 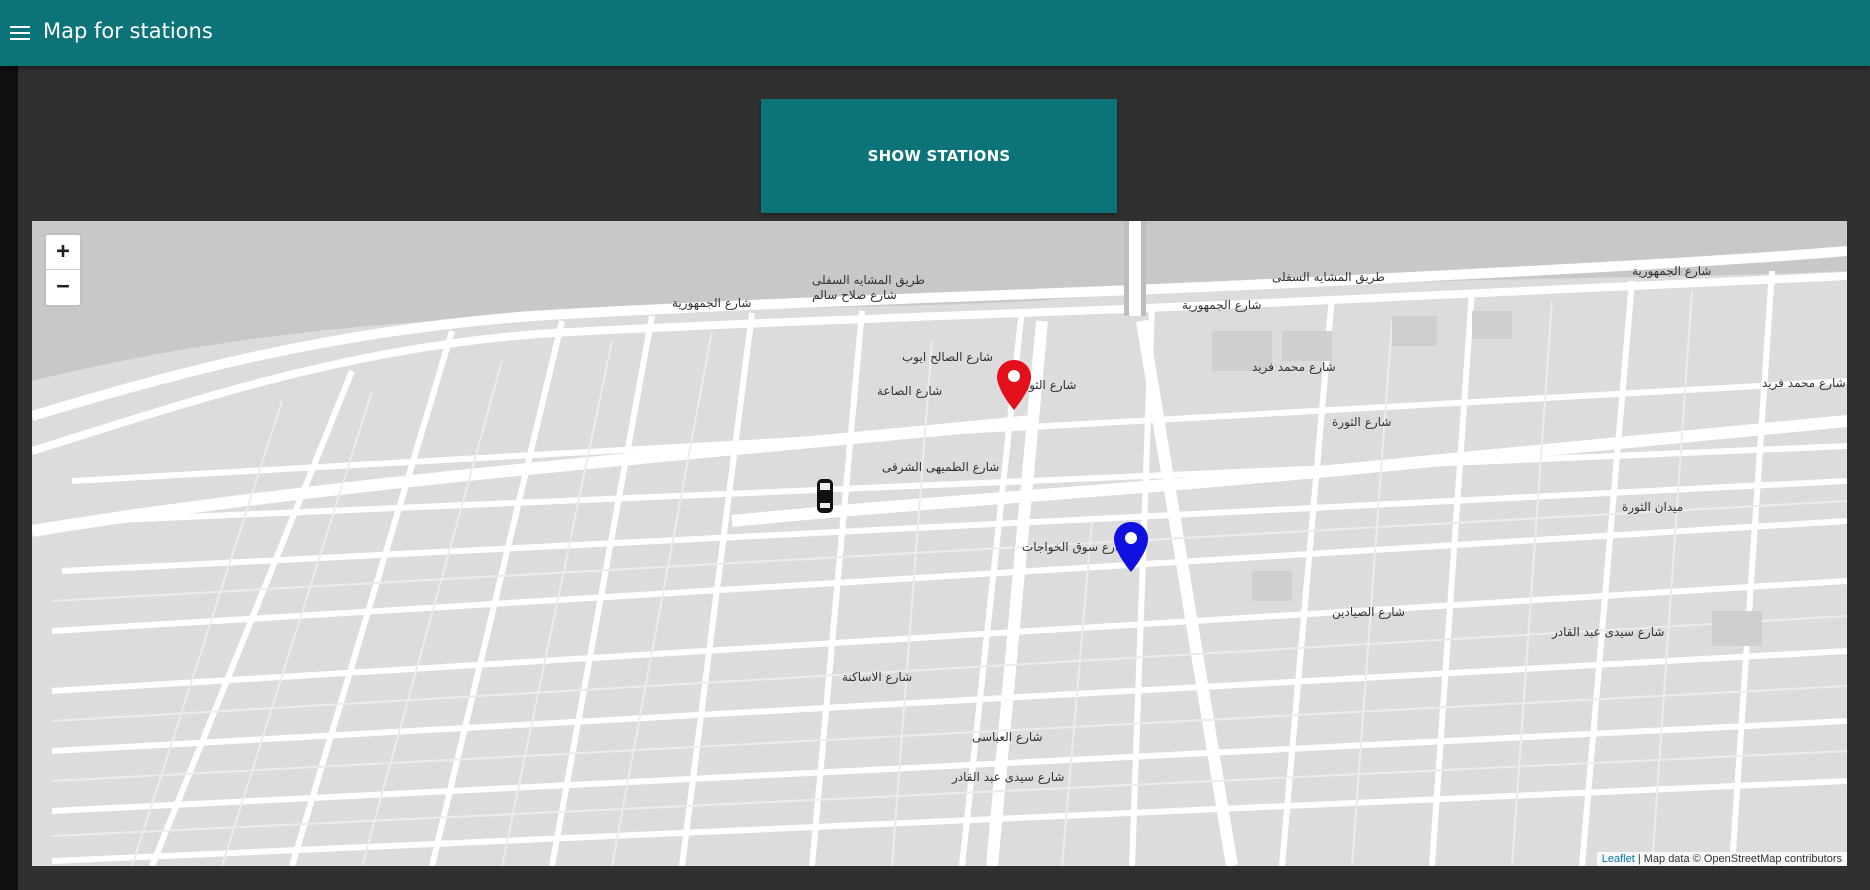 I want to click on street-label: شارع الطميهى الشرقى, so click(x=940, y=467).